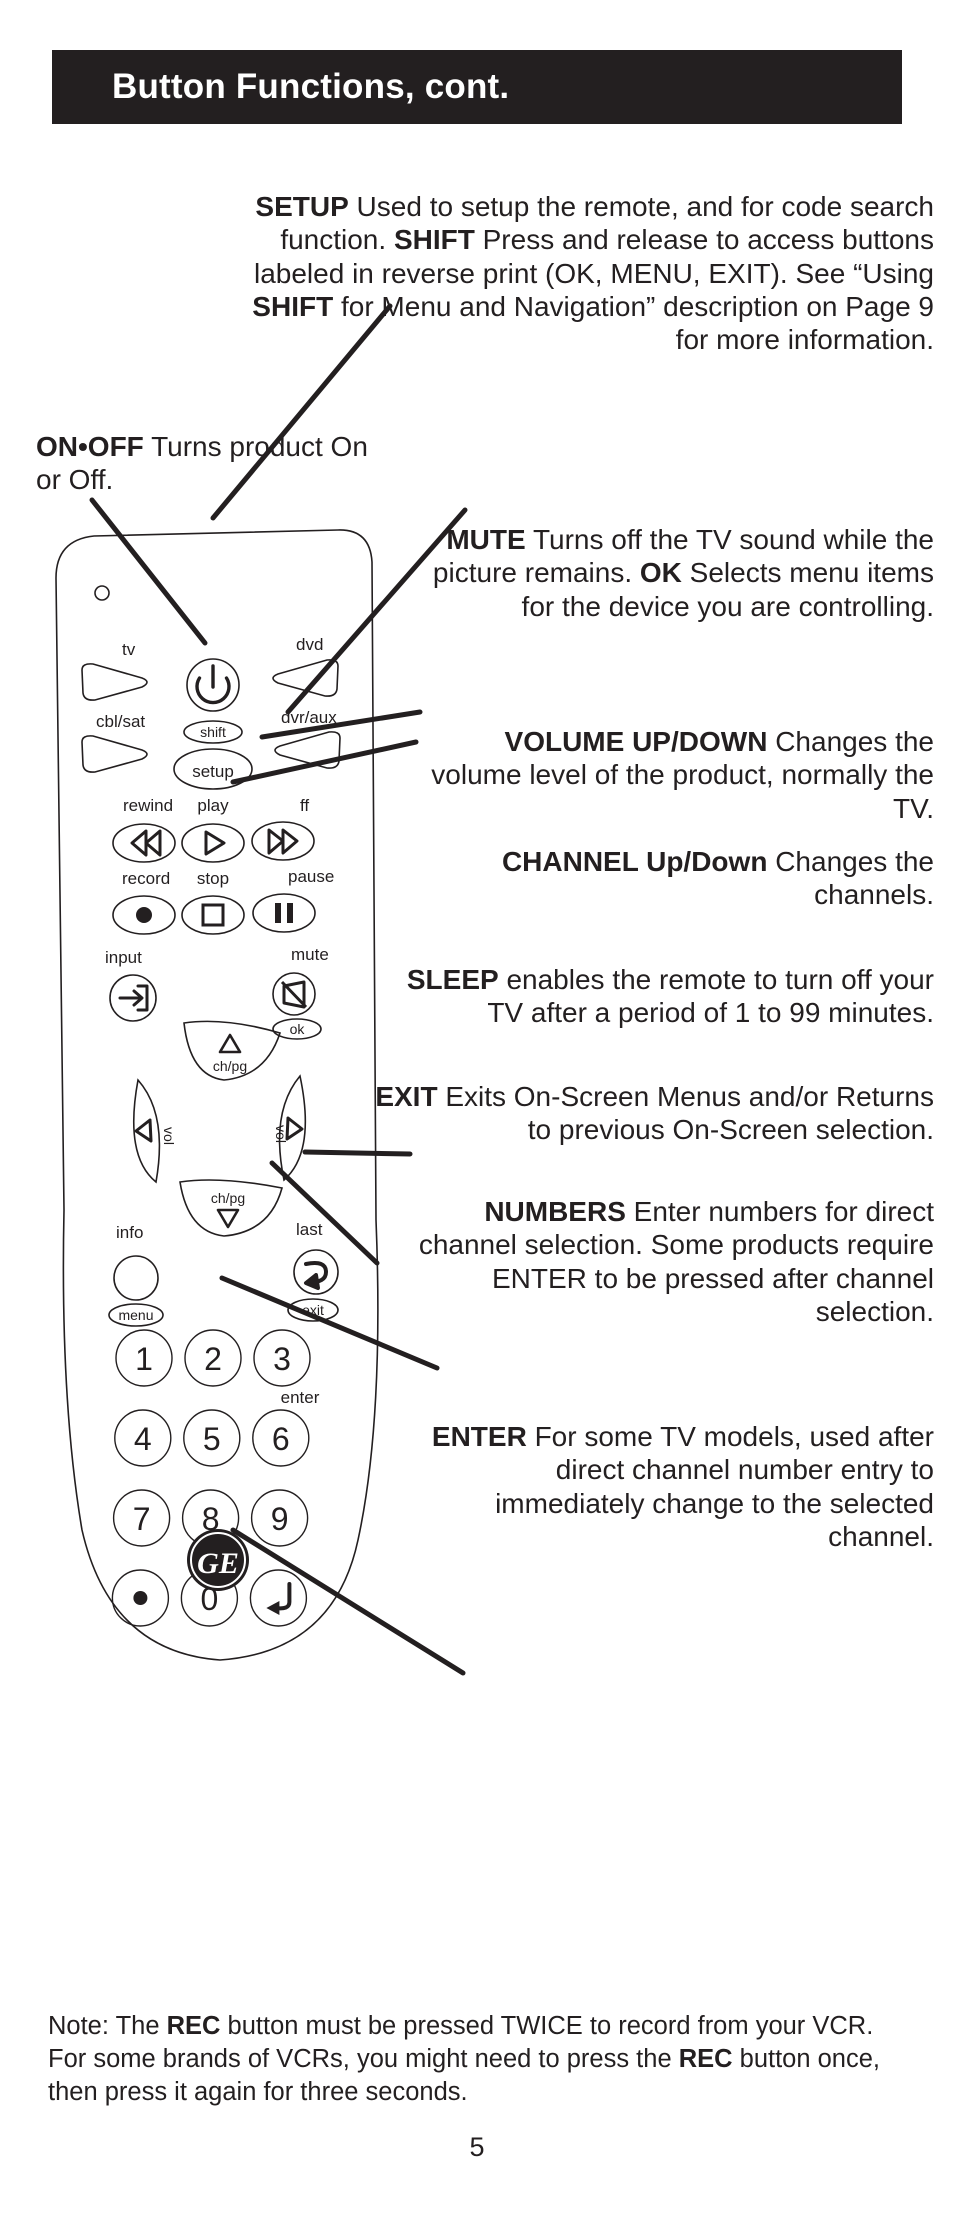  Describe the element at coordinates (133, 998) in the screenshot. I see `input-icon` at that location.